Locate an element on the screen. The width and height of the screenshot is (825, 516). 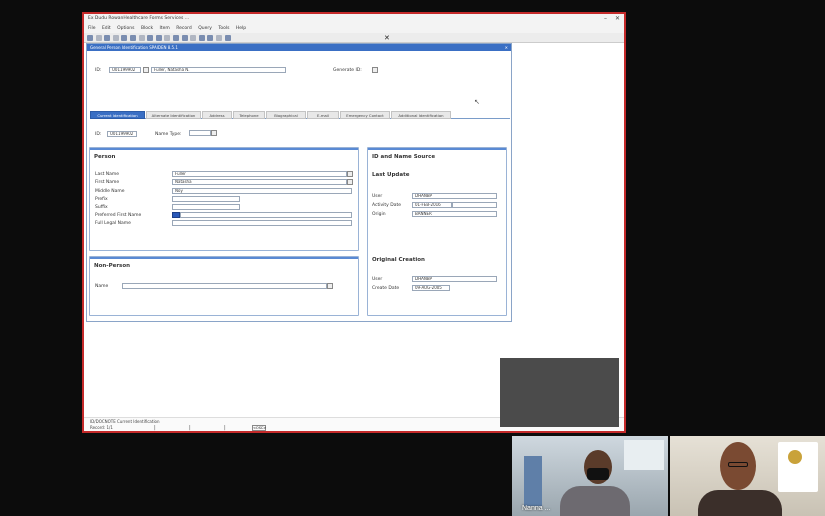
id-row-field: U01199902 is located at coordinates (122, 134).